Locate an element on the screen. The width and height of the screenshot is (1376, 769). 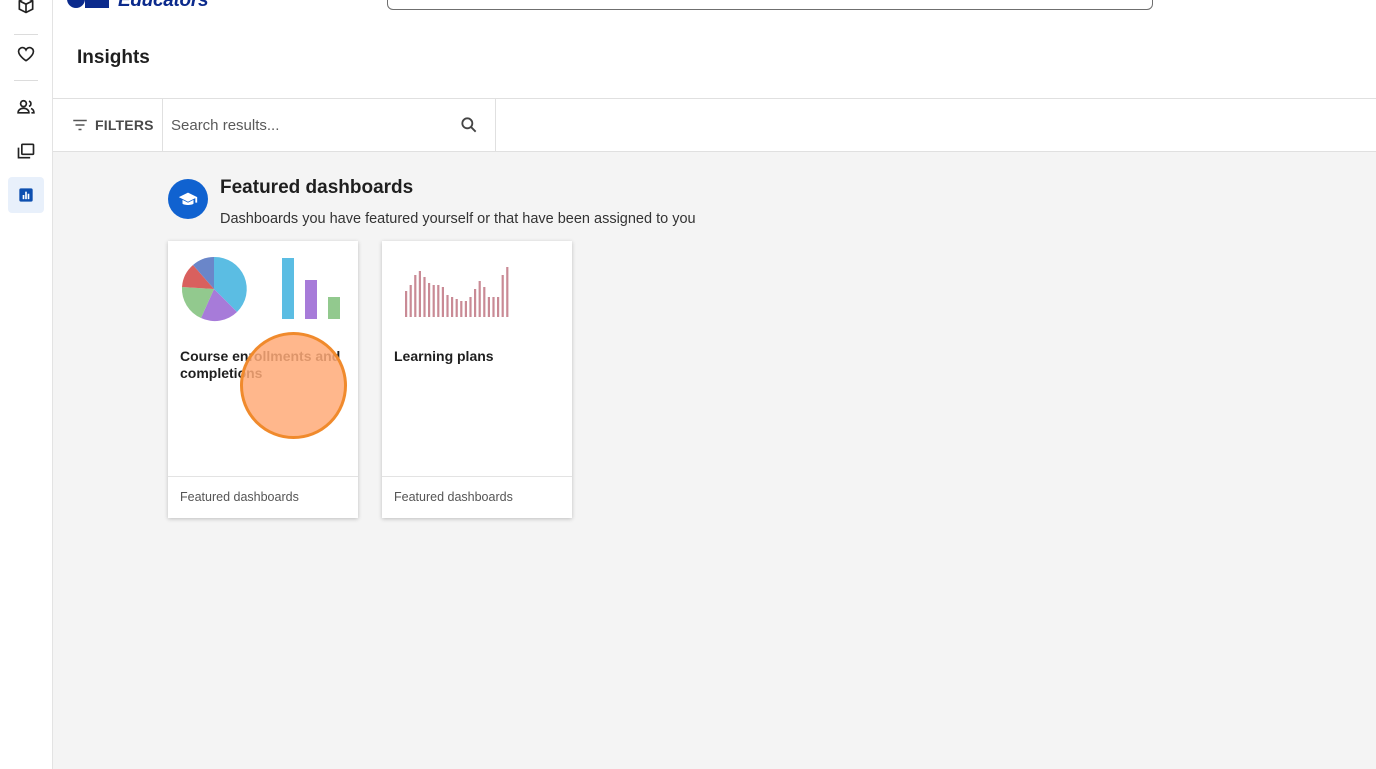
people-icon is located at coordinates (26, 106).